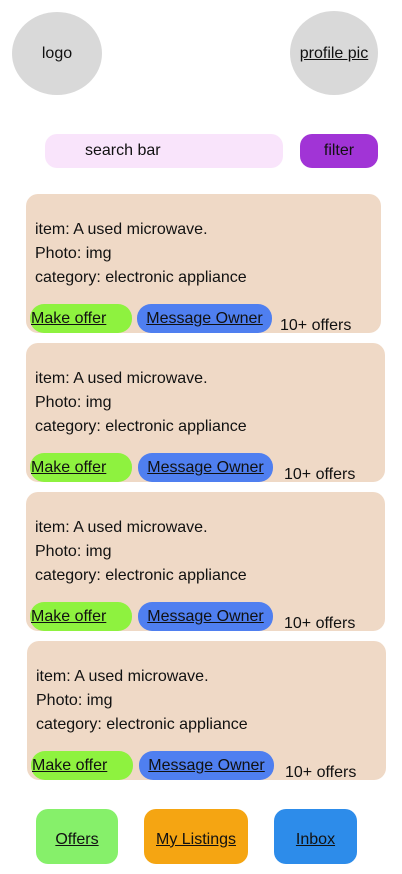 The height and width of the screenshot is (874, 402). I want to click on logo-label: logo, so click(57, 53).